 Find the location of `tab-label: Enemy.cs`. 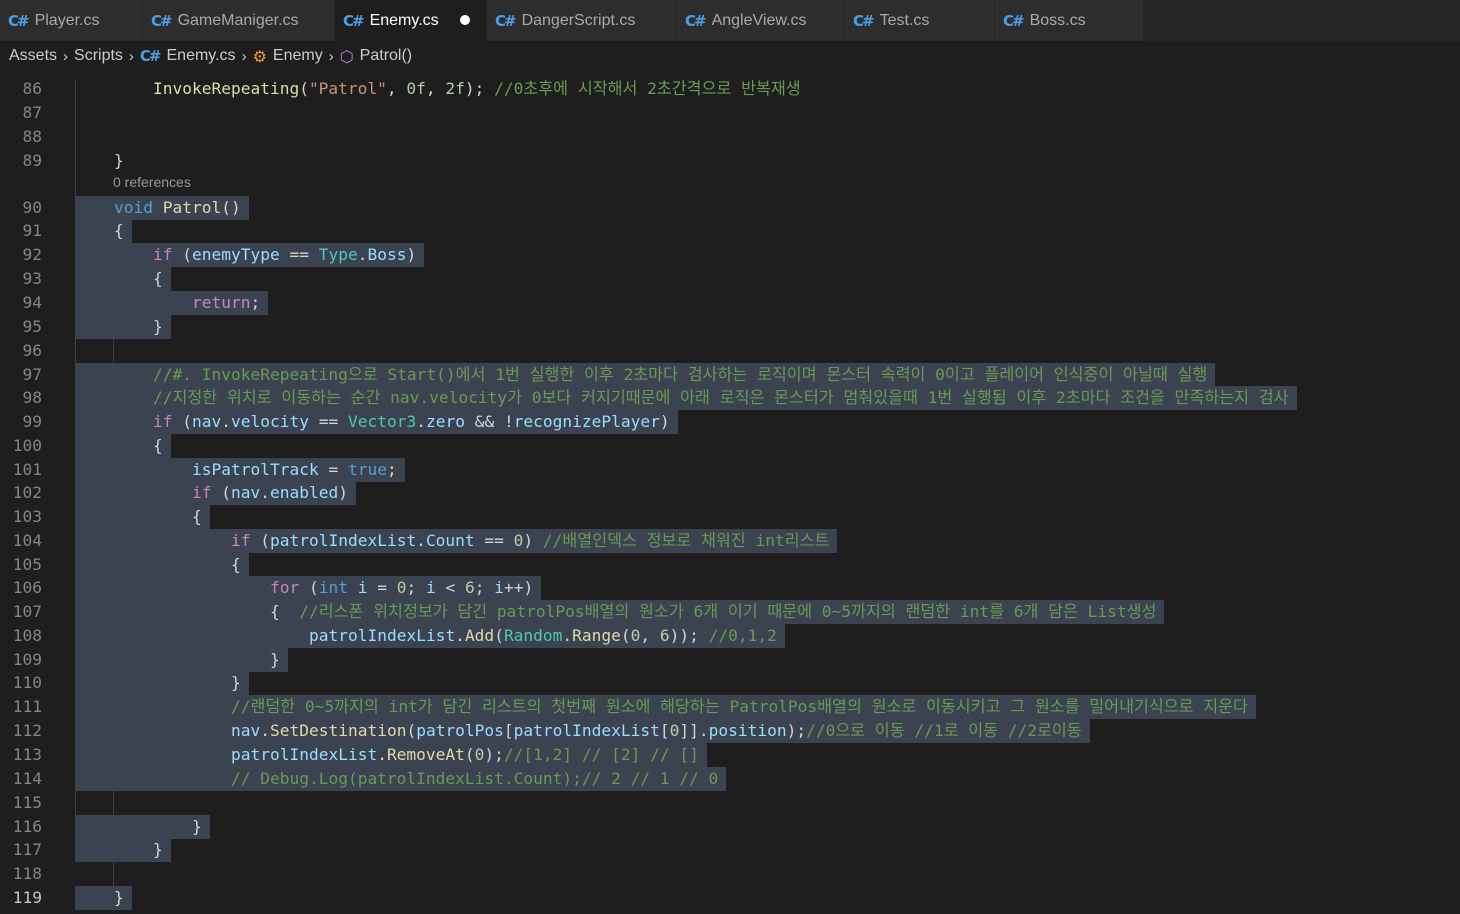

tab-label: Enemy.cs is located at coordinates (404, 20).